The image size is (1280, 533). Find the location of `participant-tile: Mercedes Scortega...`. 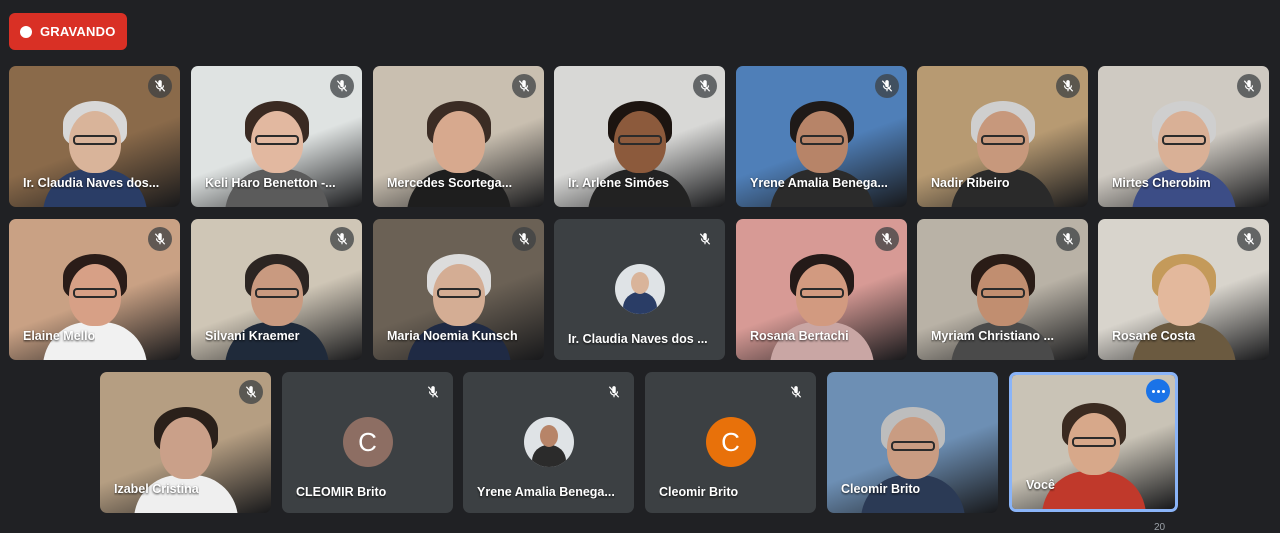

participant-tile: Mercedes Scortega... is located at coordinates (458, 136).